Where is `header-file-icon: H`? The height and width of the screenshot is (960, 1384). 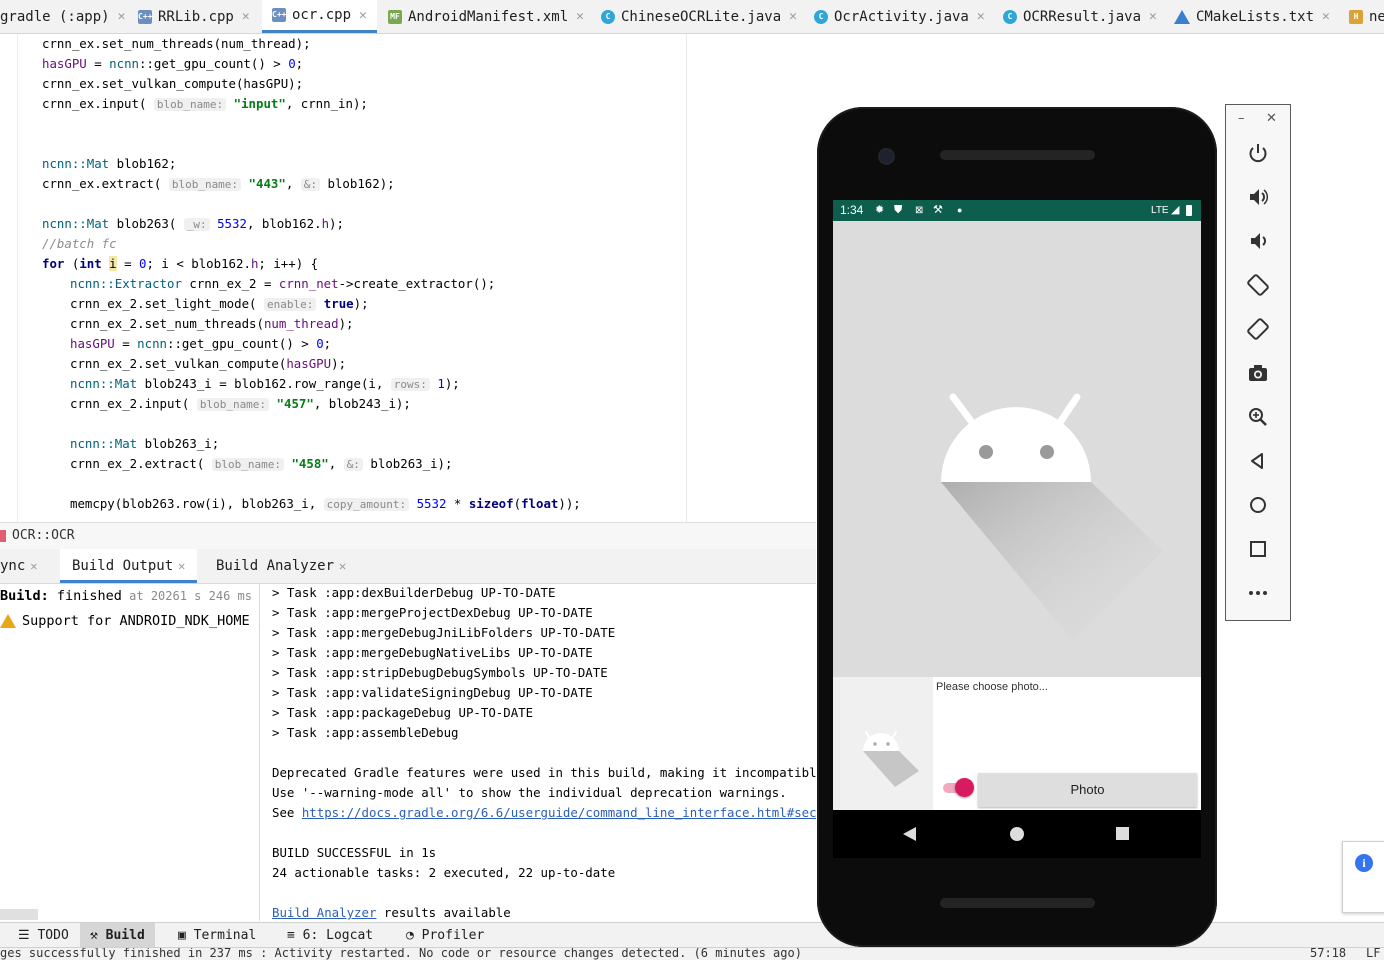
header-file-icon: H is located at coordinates (1356, 16).